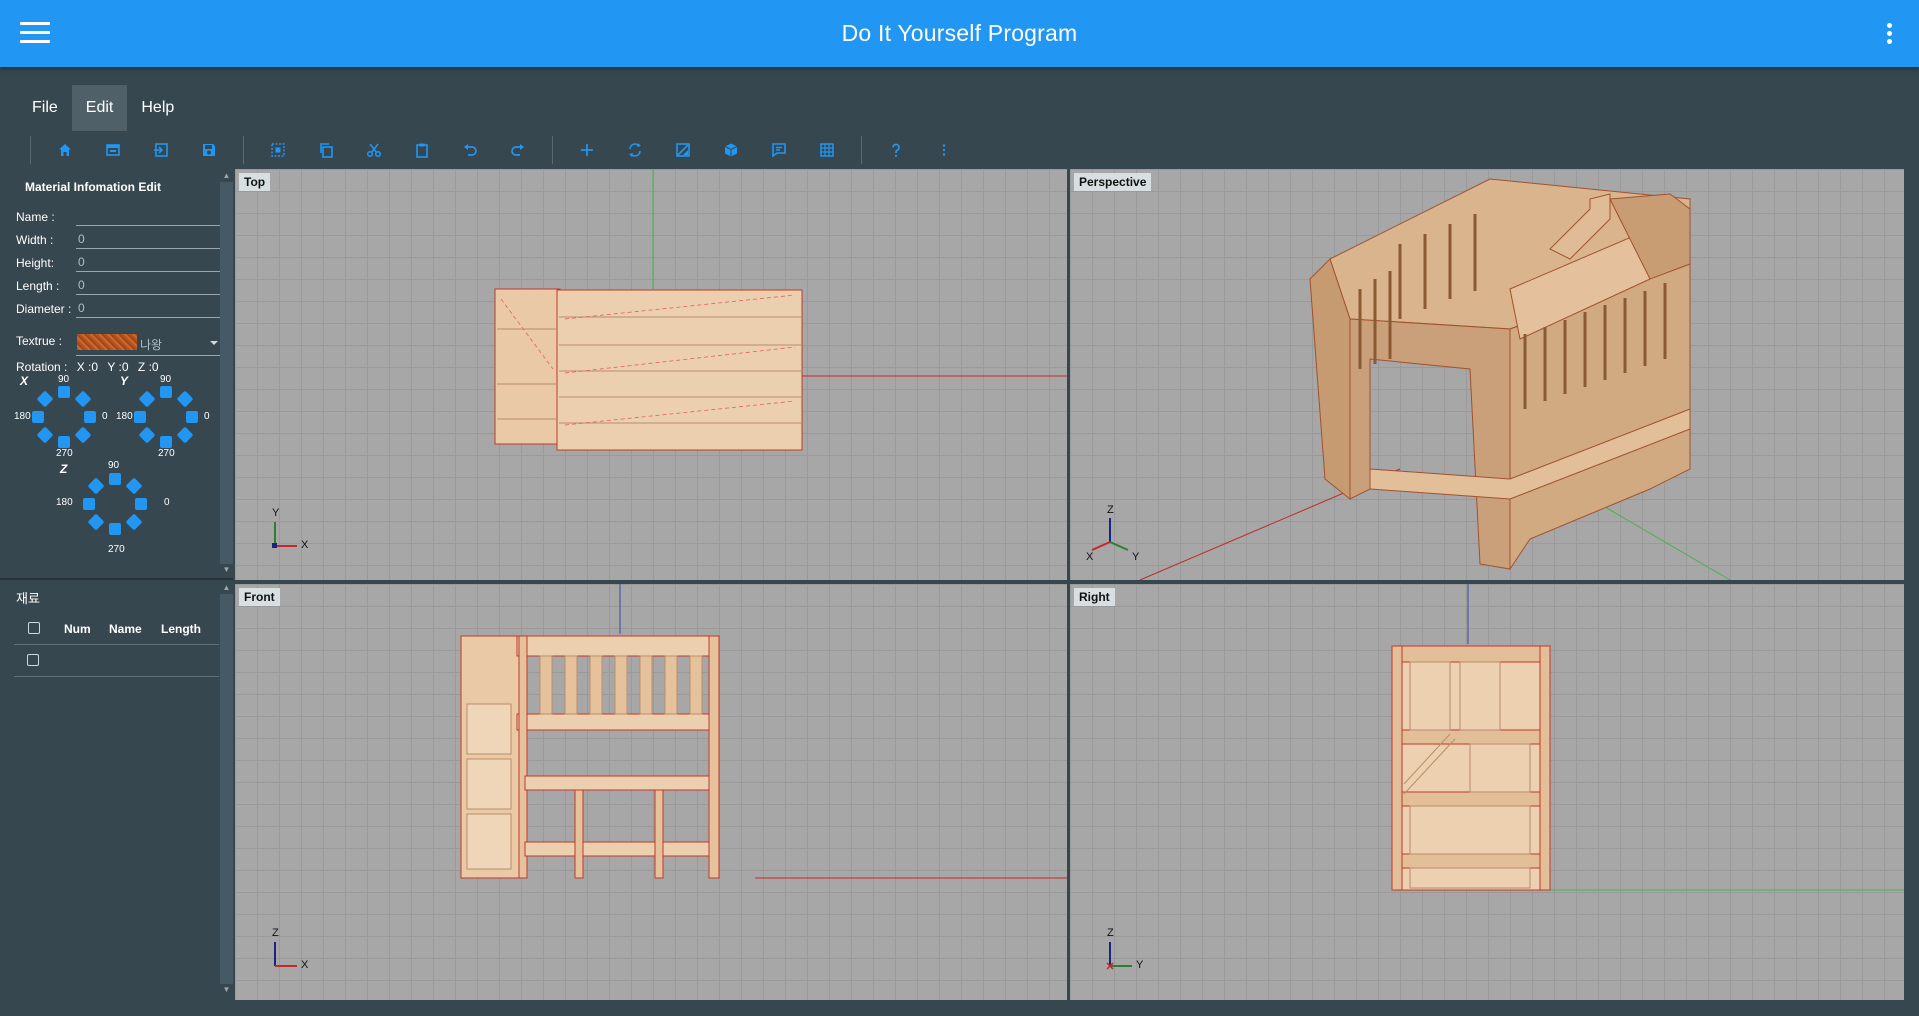 This screenshot has height=1016, width=1919. I want to click on height-row: Height: 0, so click(118, 263).